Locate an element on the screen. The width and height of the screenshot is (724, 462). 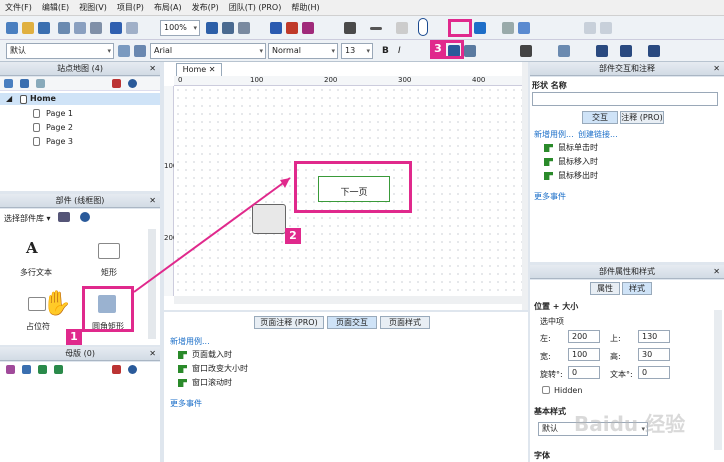
tab-style: 样式 is located at coordinates (637, 288).